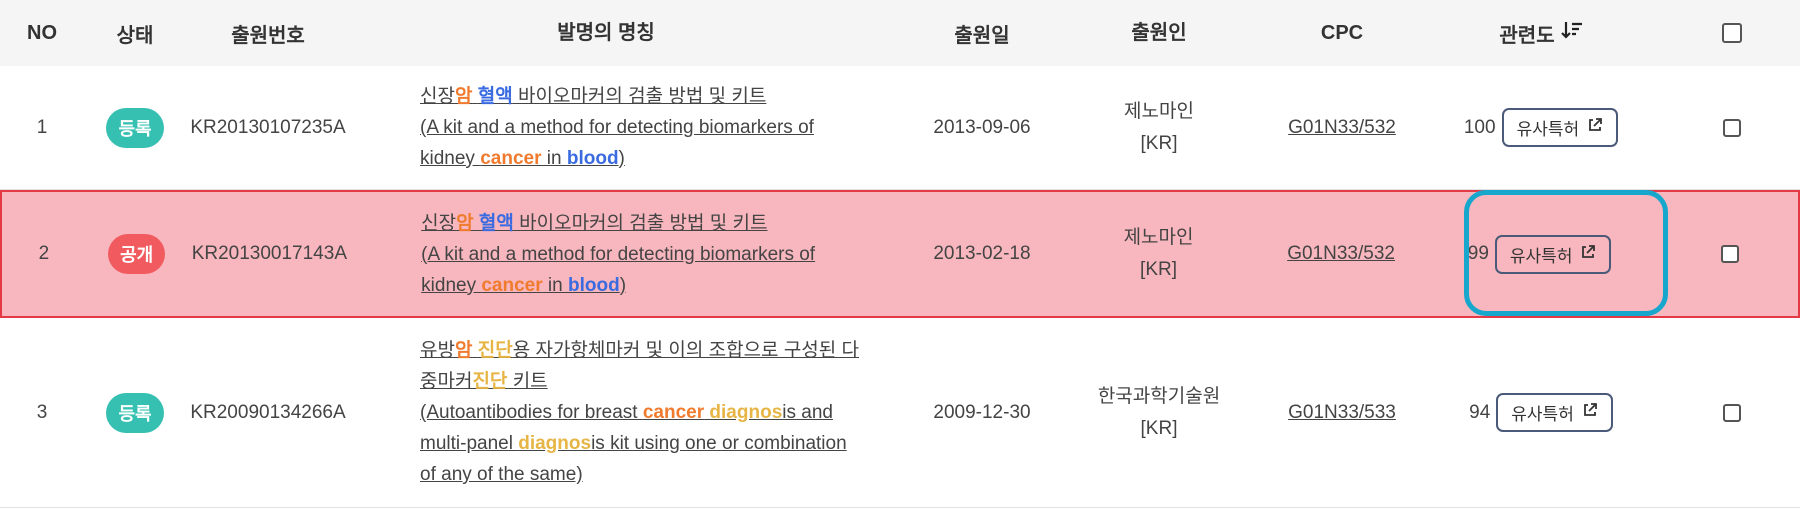 Image resolution: width=1800 pixels, height=509 pixels. I want to click on header-relevance-label: 관련도, so click(1527, 35).